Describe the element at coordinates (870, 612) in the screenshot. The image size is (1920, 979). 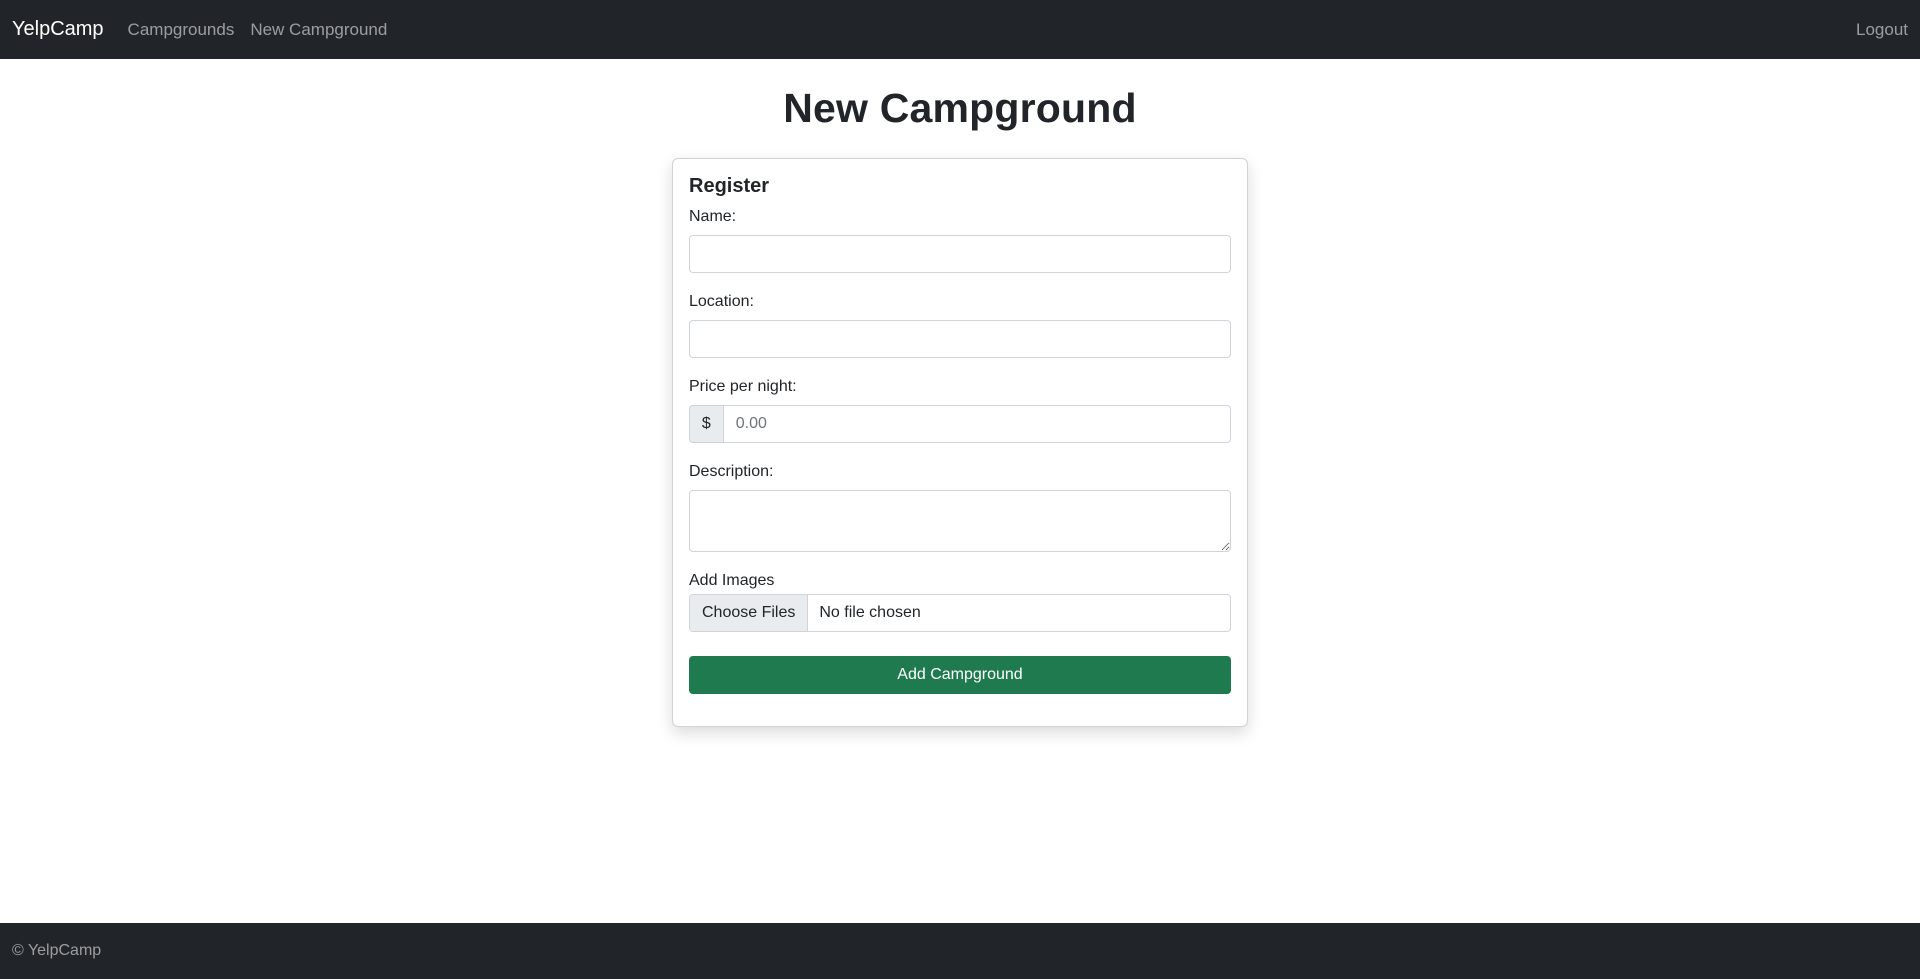
I see `file-status: No file chosen` at that location.